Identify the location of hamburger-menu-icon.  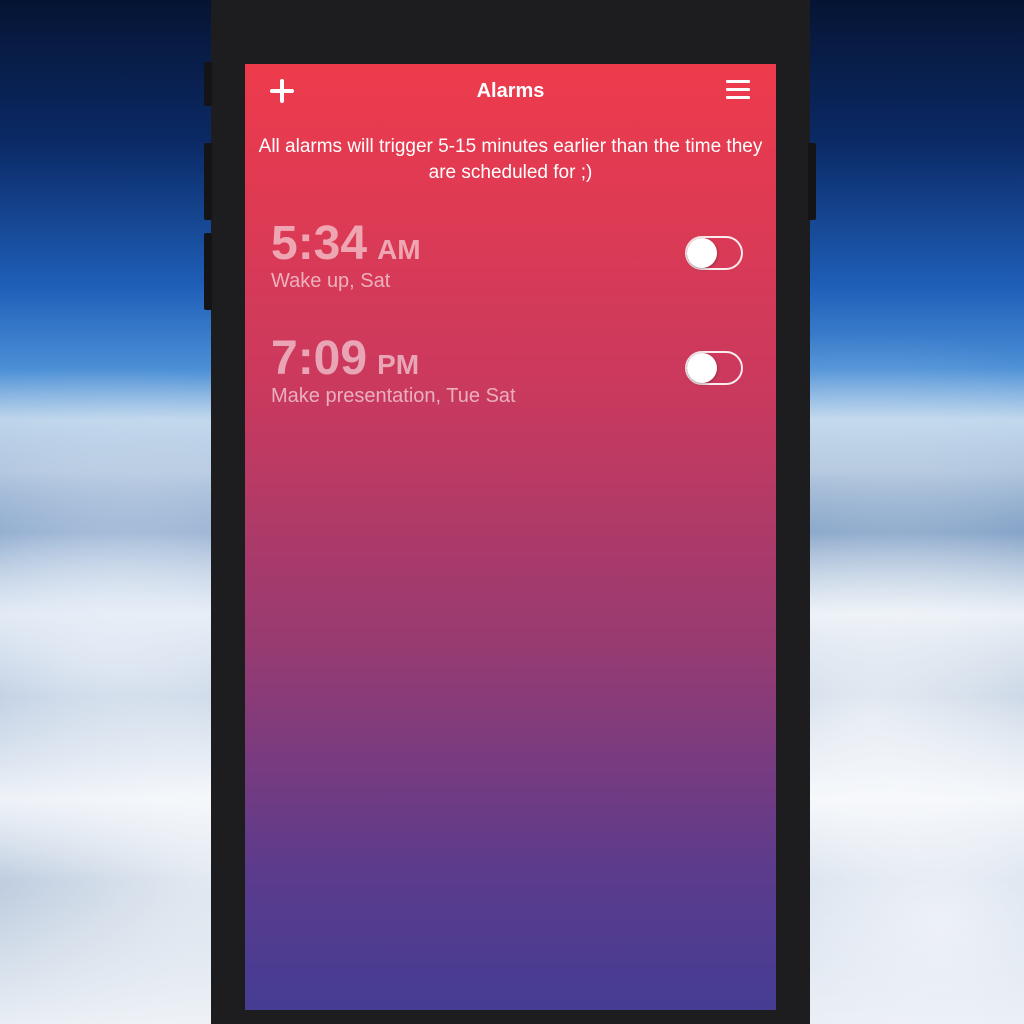
(738, 90).